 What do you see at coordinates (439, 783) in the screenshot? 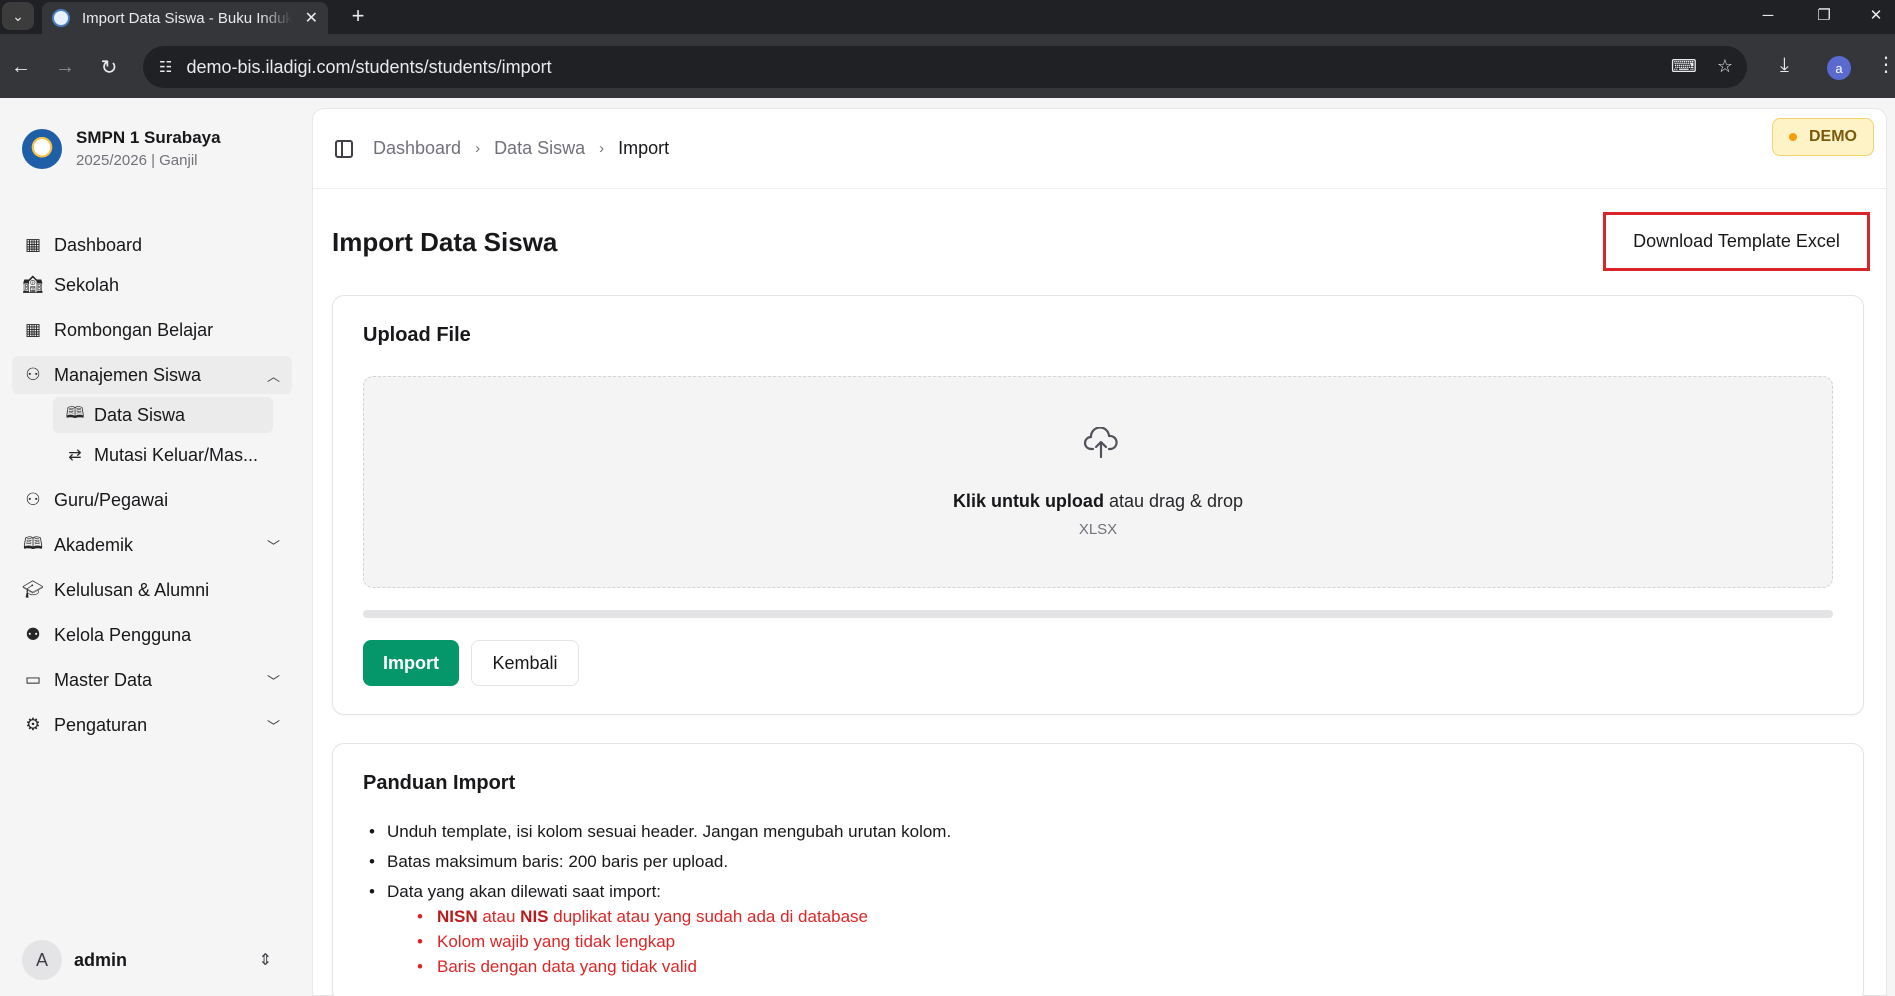
I see `guide-card-title: Panduan Import` at bounding box center [439, 783].